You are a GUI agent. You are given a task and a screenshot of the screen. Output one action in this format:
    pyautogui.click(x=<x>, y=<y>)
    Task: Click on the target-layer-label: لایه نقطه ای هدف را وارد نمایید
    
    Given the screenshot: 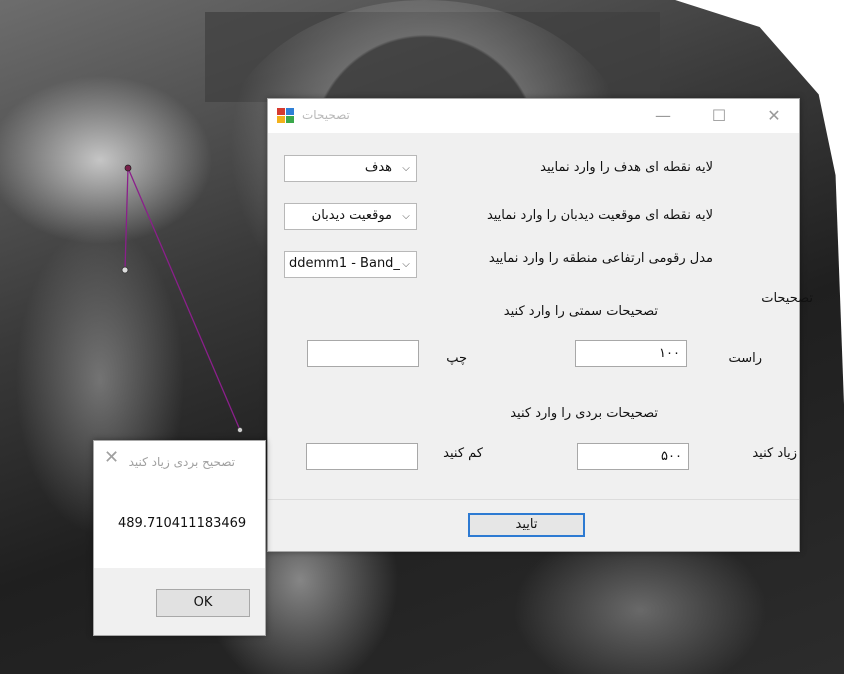 What is the action you would take?
    pyautogui.click(x=626, y=167)
    